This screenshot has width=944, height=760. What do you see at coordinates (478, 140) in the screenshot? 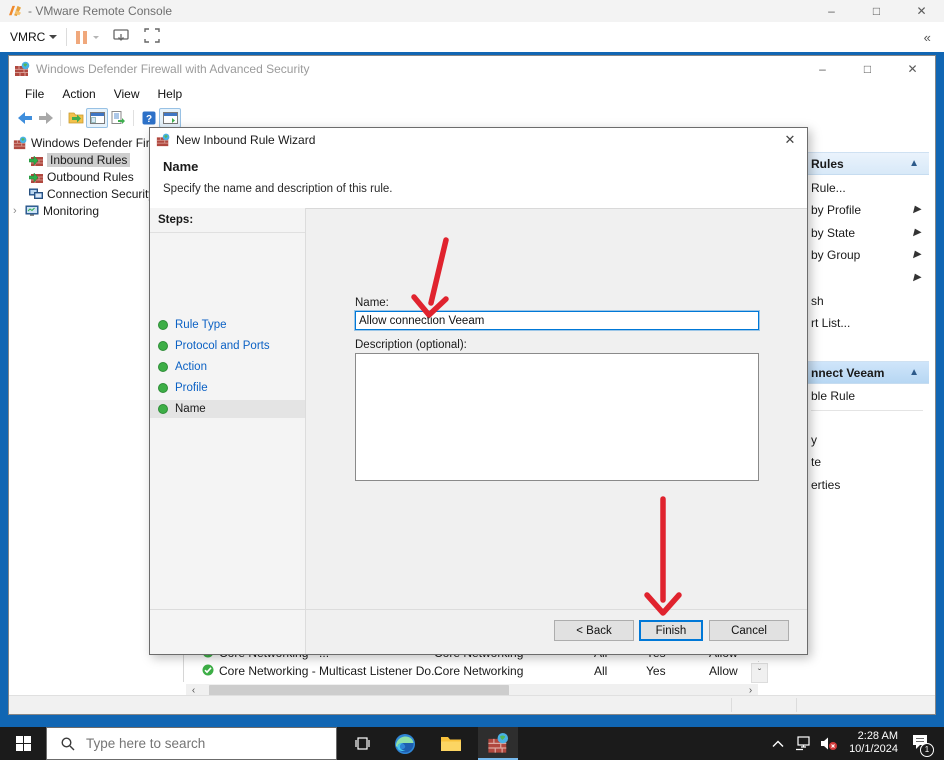
I see `wizard-titlebar: New Inbound Rule Wizard ✕` at bounding box center [478, 140].